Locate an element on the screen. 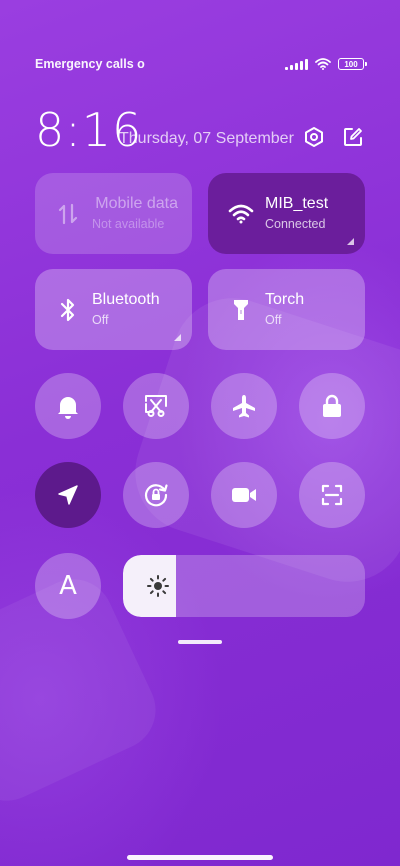 This screenshot has height=866, width=400. wifi-expand-indicator is located at coordinates (350, 241).